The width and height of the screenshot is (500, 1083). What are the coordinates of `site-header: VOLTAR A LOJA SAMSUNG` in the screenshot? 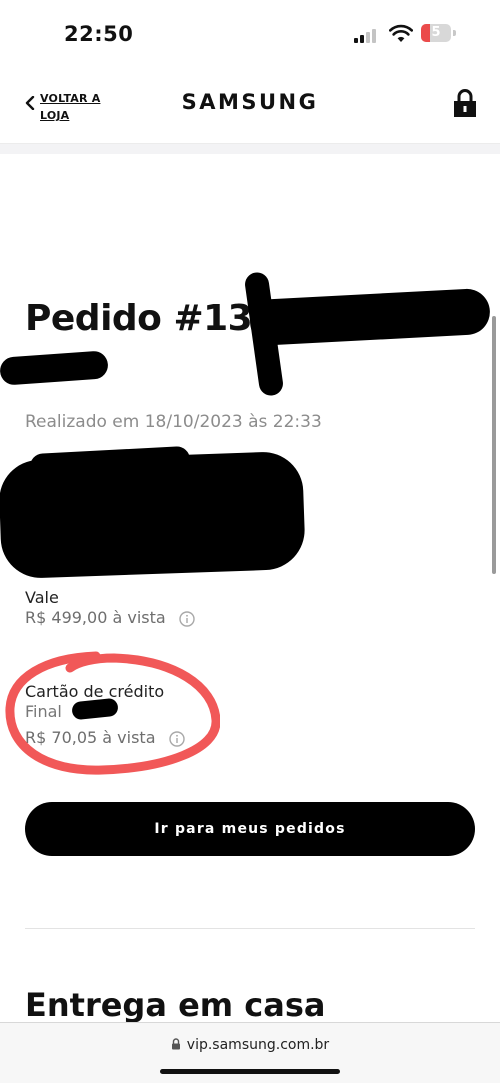 It's located at (250, 105).